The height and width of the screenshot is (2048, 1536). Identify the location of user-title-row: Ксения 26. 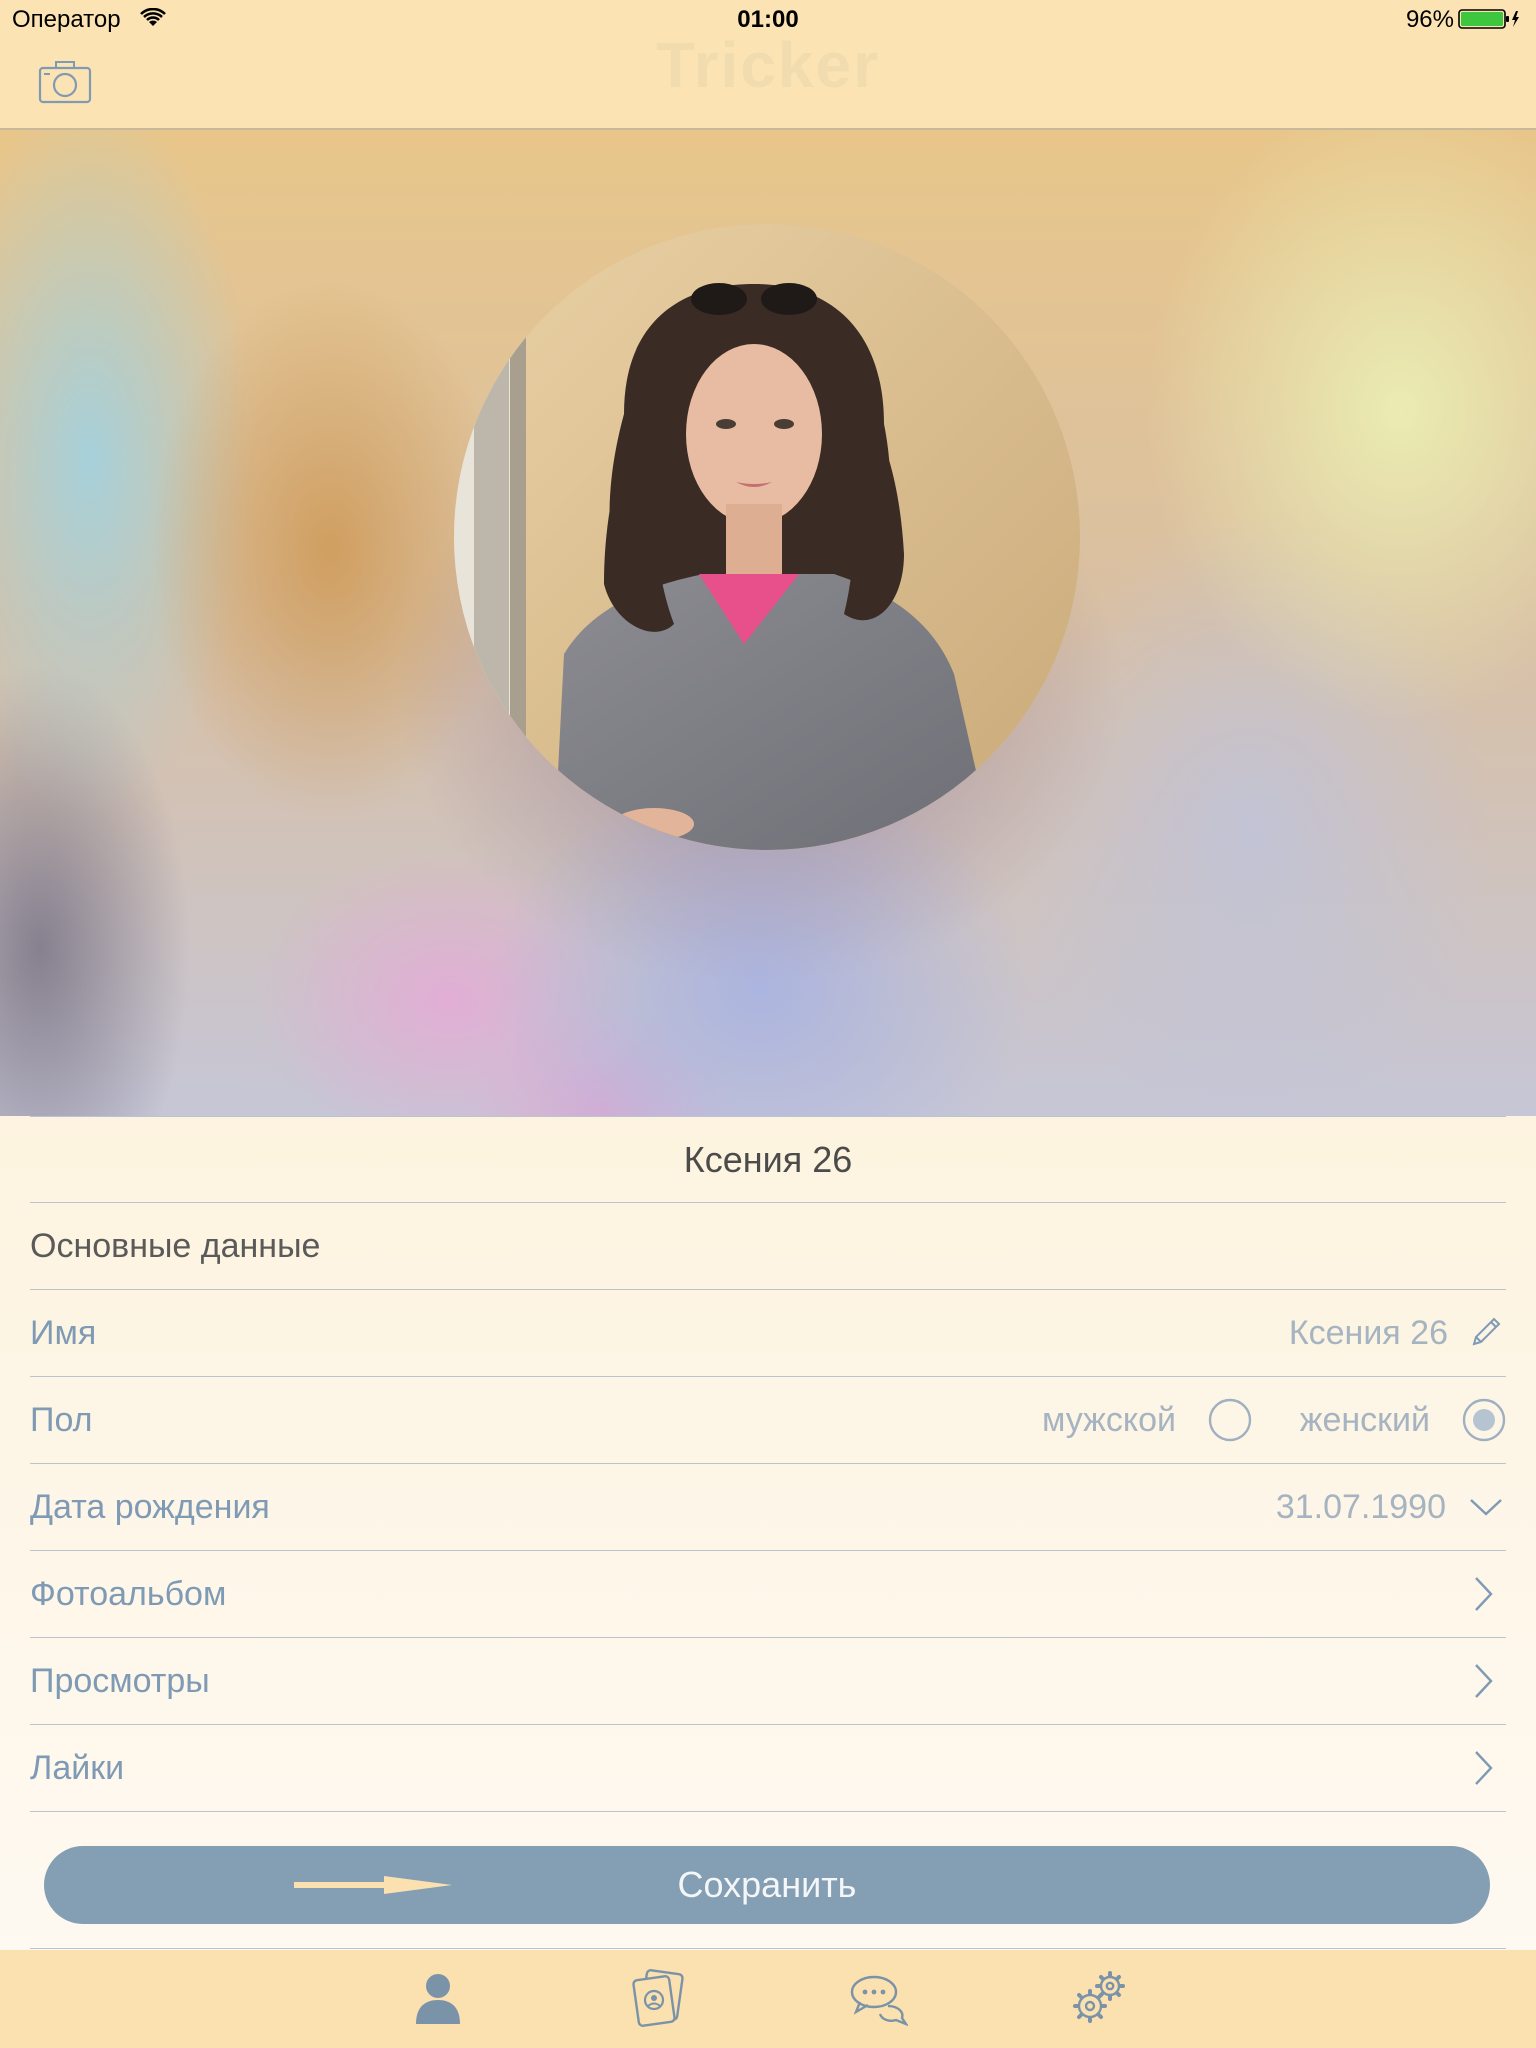
(768, 1159).